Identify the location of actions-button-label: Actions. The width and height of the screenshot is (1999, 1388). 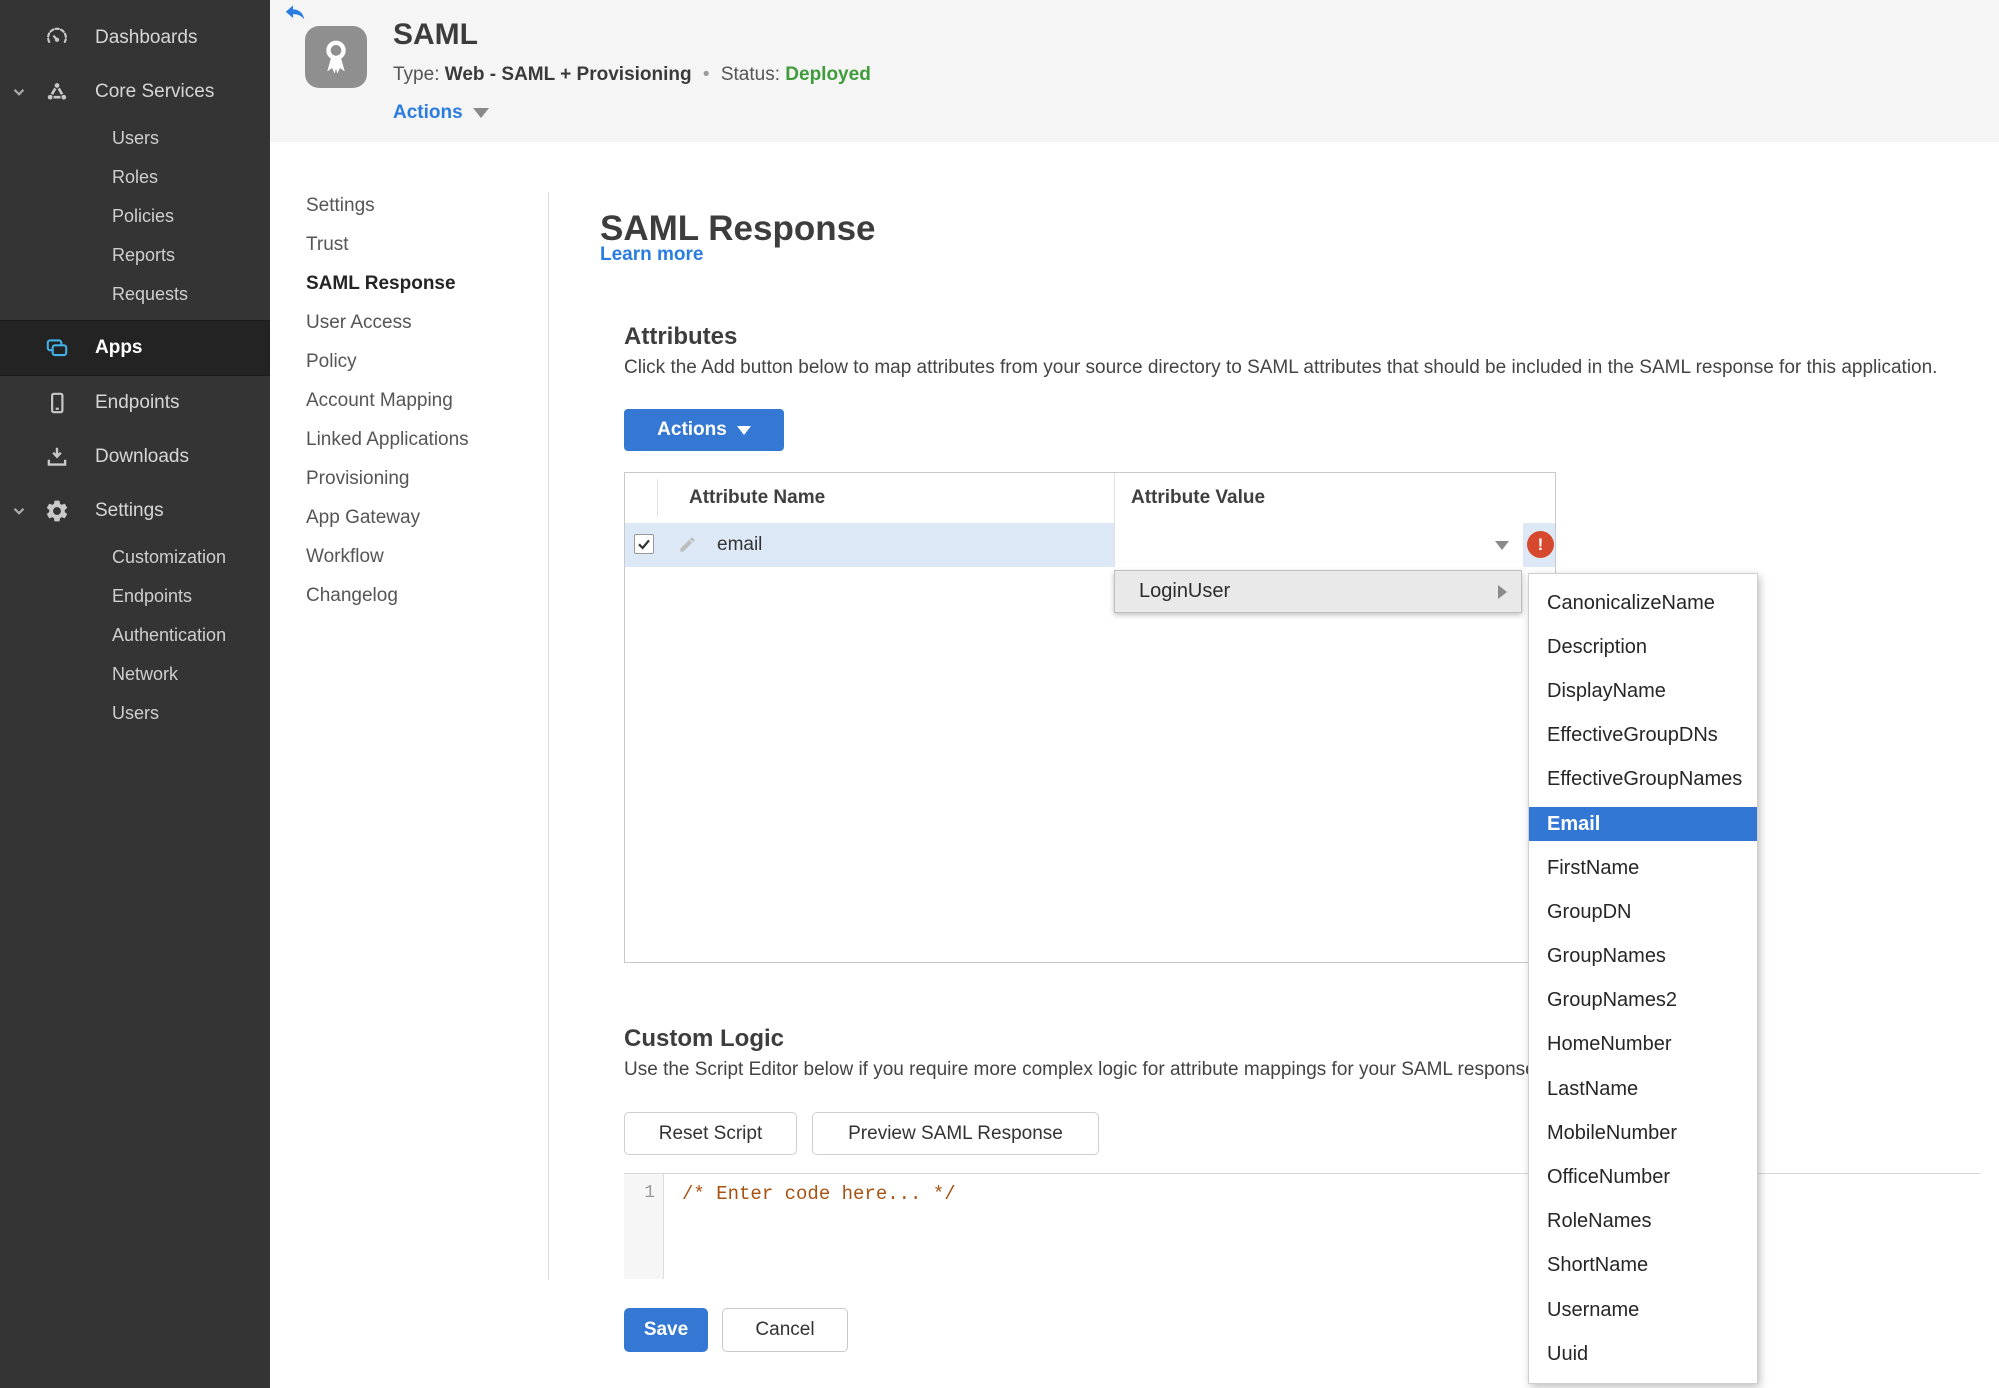
(692, 429).